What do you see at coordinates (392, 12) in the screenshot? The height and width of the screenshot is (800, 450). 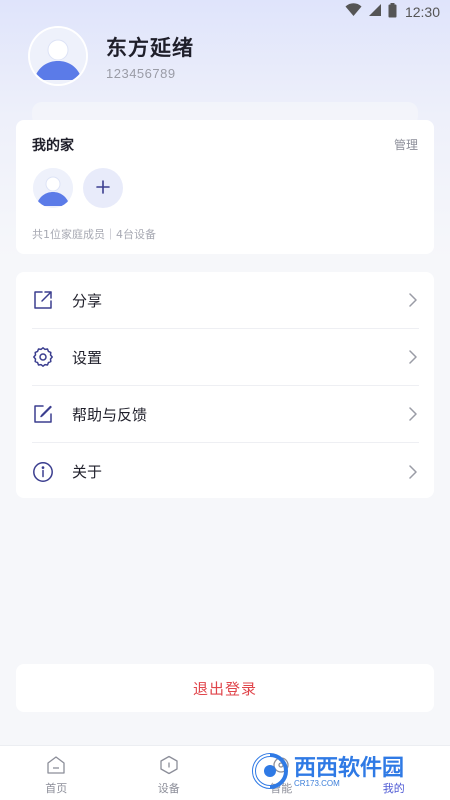 I see `battery-icon` at bounding box center [392, 12].